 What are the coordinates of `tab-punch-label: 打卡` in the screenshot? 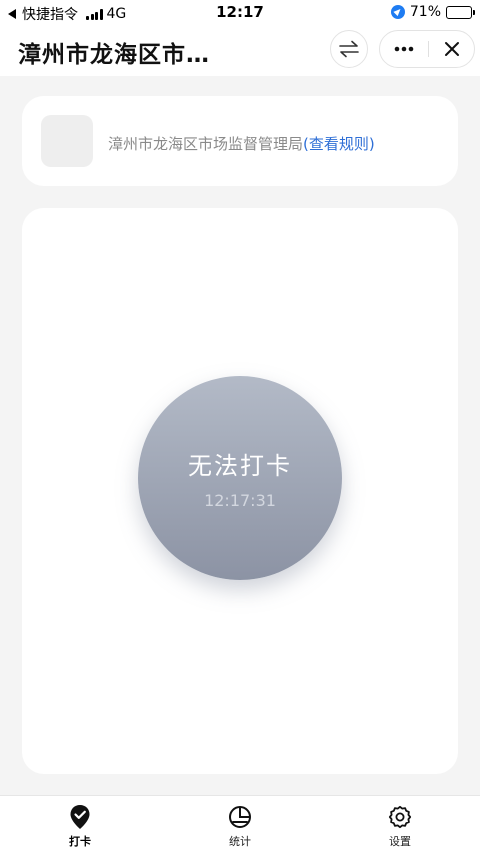 It's located at (80, 841).